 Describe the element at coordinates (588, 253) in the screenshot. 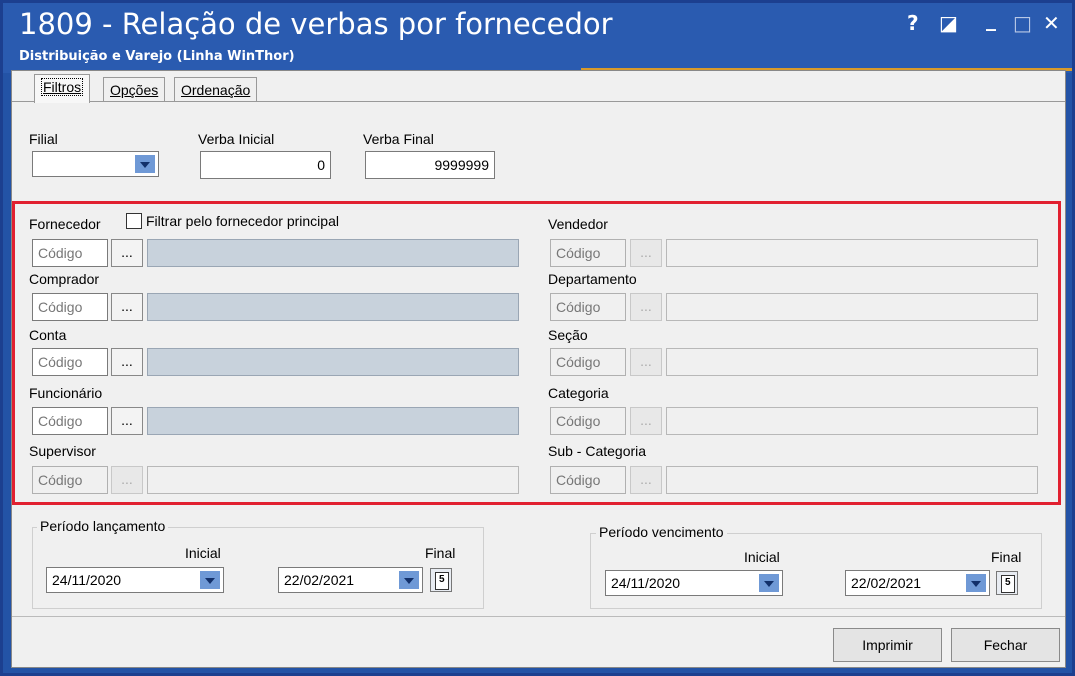

I see `vendedor-code-input: Código` at that location.